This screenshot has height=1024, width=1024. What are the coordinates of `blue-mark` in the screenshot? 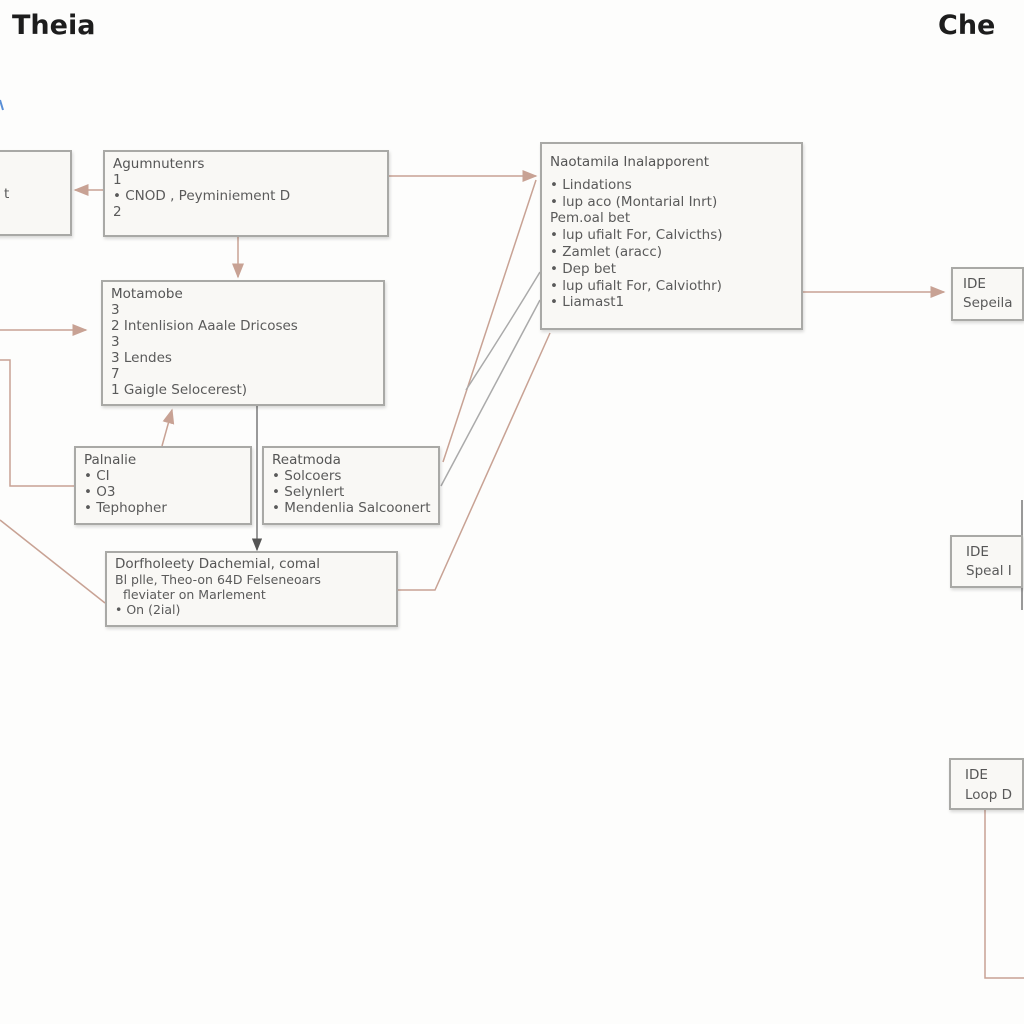 It's located at (2, 105).